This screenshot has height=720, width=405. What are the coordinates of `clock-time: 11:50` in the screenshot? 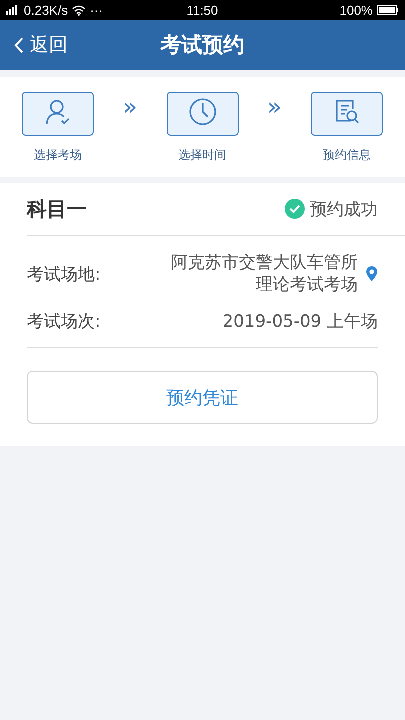 It's located at (202, 10).